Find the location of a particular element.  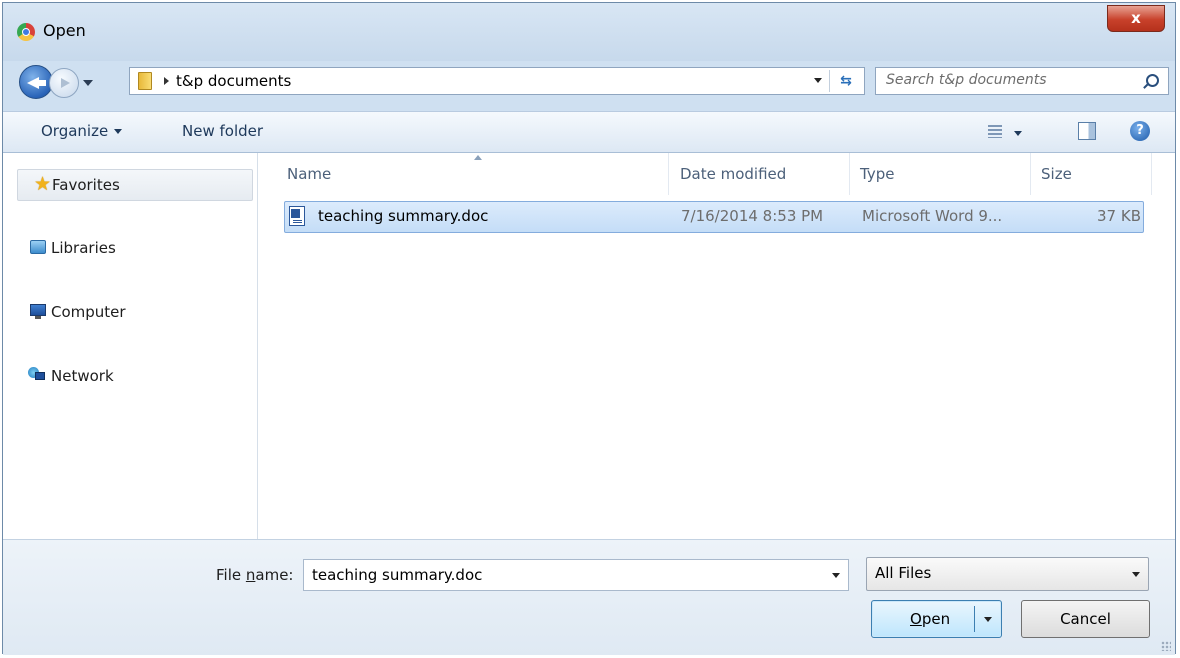

search-placeholder: Search t&p documents is located at coordinates (966, 80).